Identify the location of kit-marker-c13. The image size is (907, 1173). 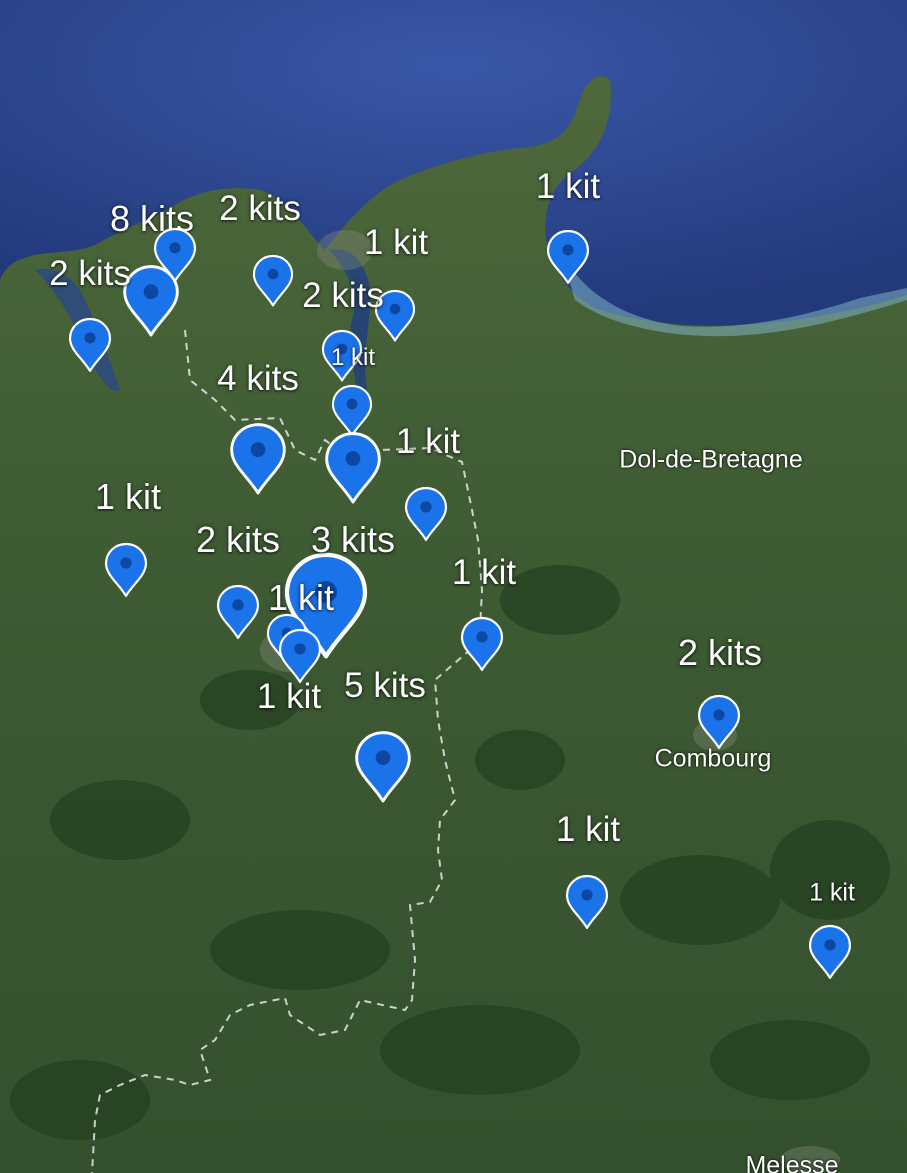
(126, 570).